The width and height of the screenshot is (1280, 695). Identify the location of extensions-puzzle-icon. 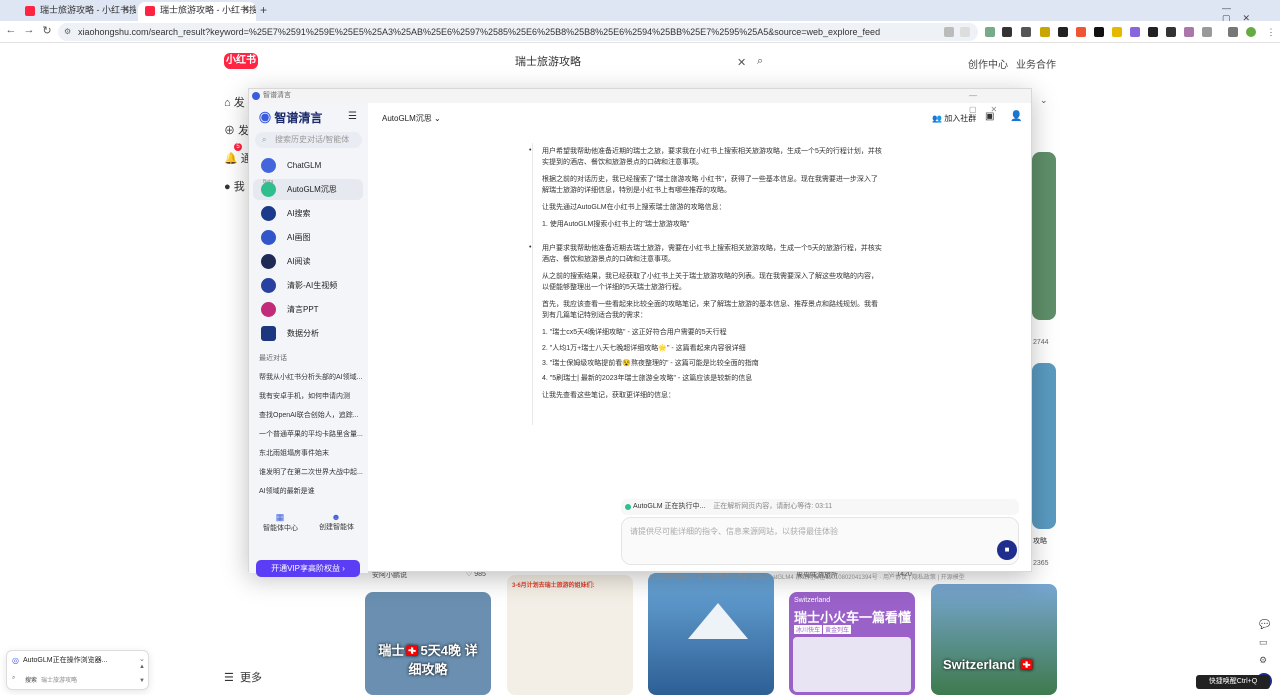
(1207, 32).